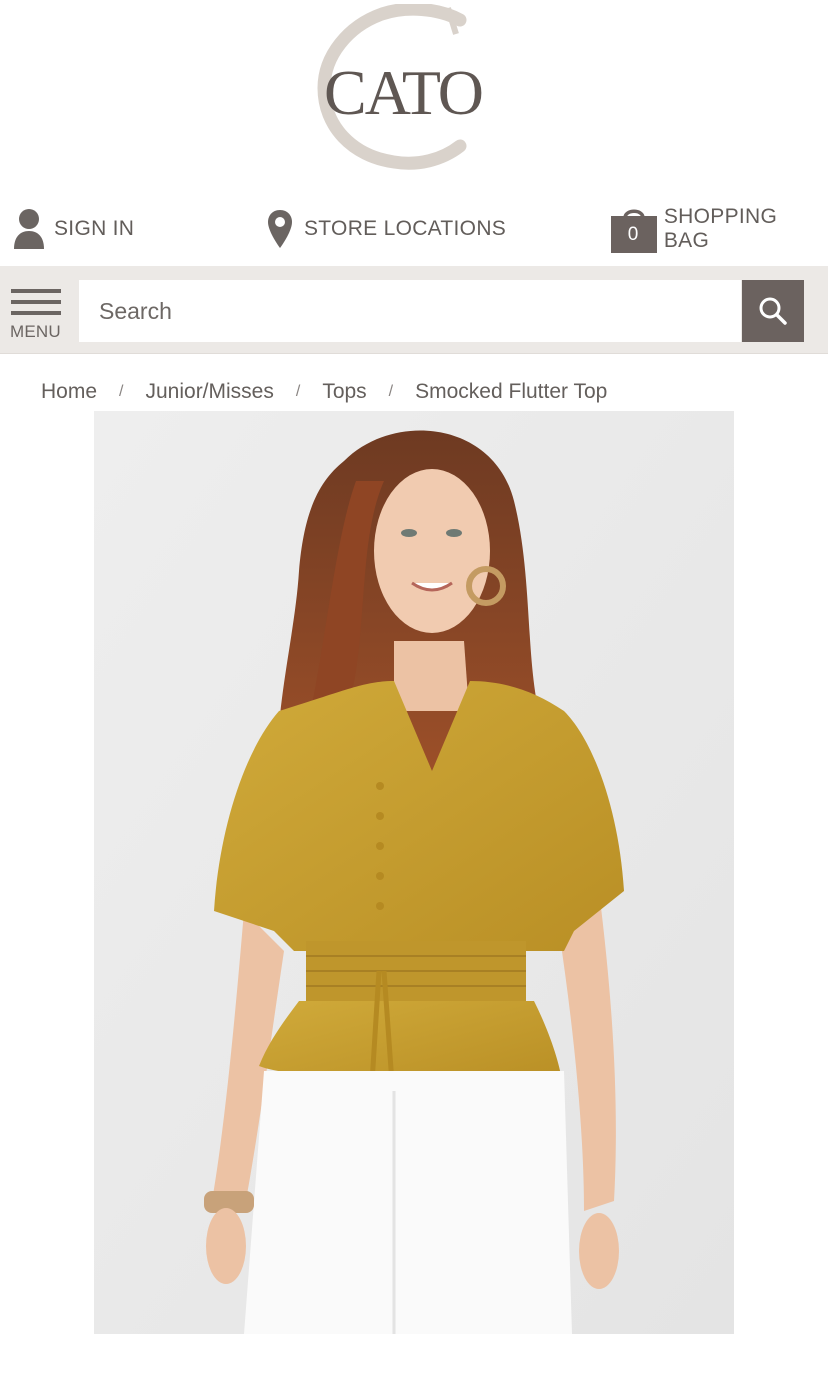 The height and width of the screenshot is (1387, 828). I want to click on header-logo-area: CATO, so click(414, 90).